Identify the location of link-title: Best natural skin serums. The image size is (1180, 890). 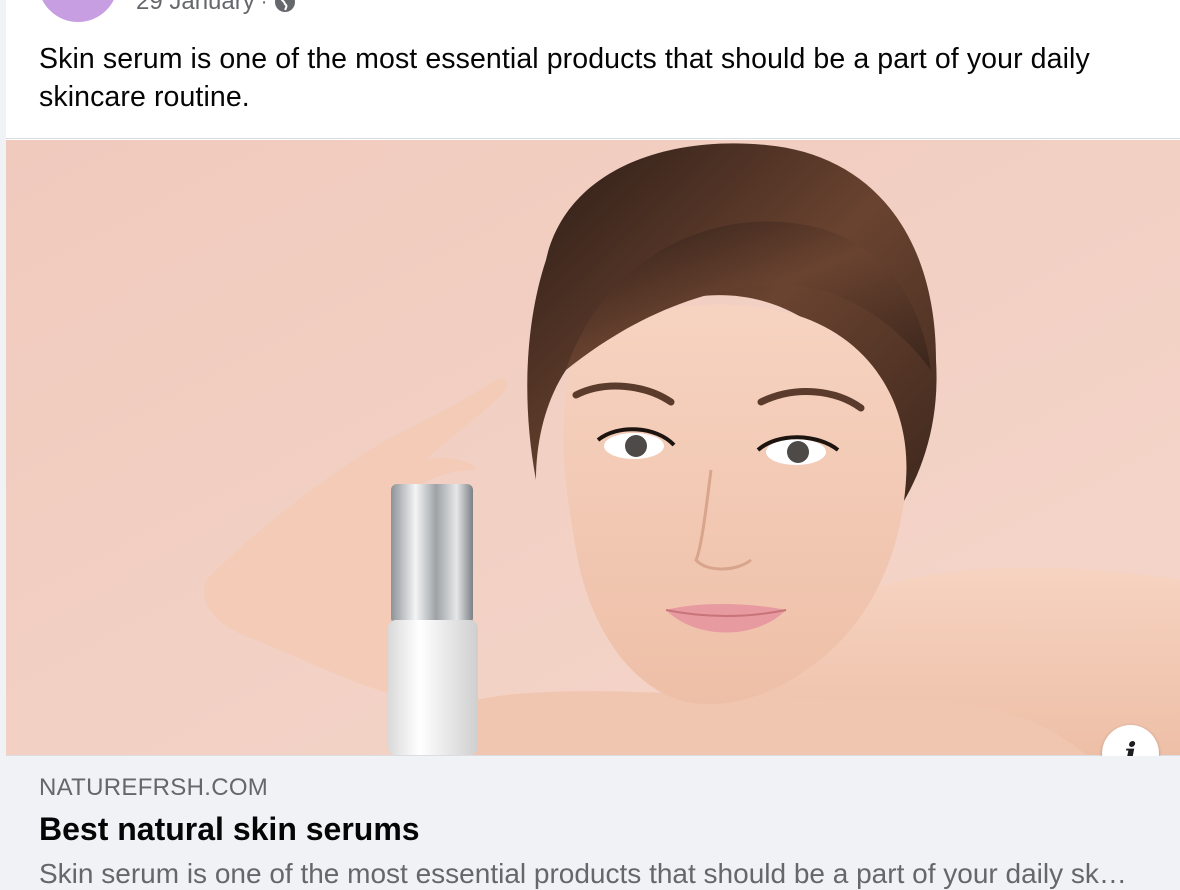
(229, 829).